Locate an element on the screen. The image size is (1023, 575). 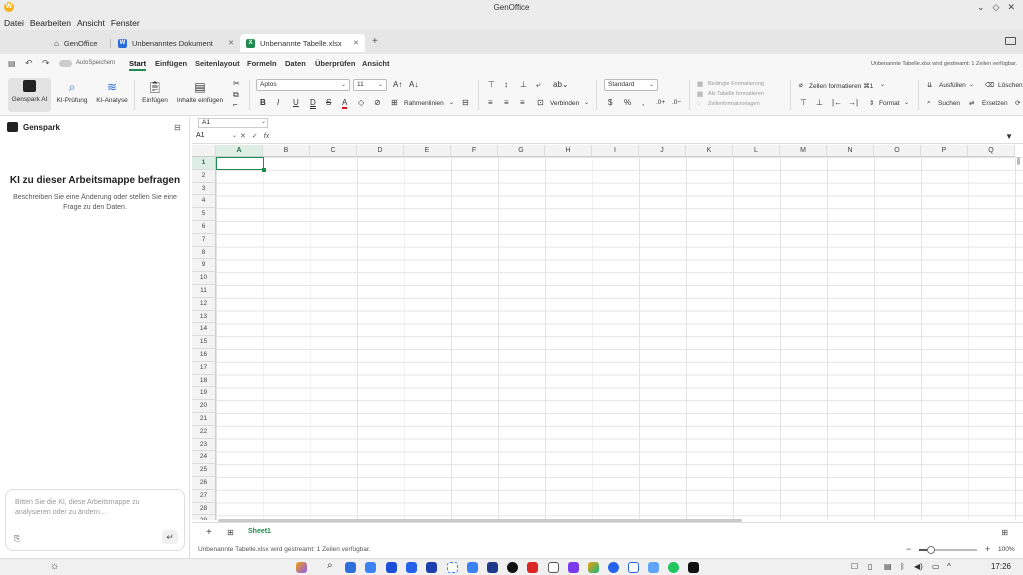
underline-icon: U is located at coordinates (296, 102).